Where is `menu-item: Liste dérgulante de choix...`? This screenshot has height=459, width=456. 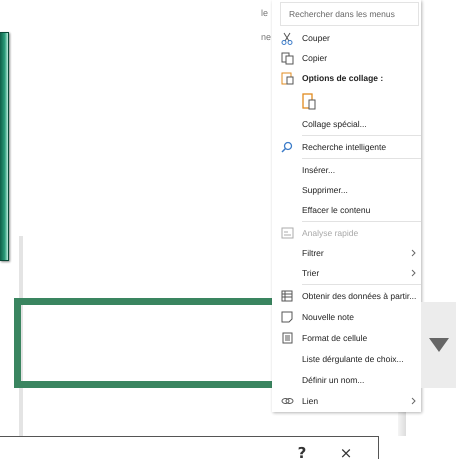 menu-item: Liste dérgulante de choix... is located at coordinates (346, 358).